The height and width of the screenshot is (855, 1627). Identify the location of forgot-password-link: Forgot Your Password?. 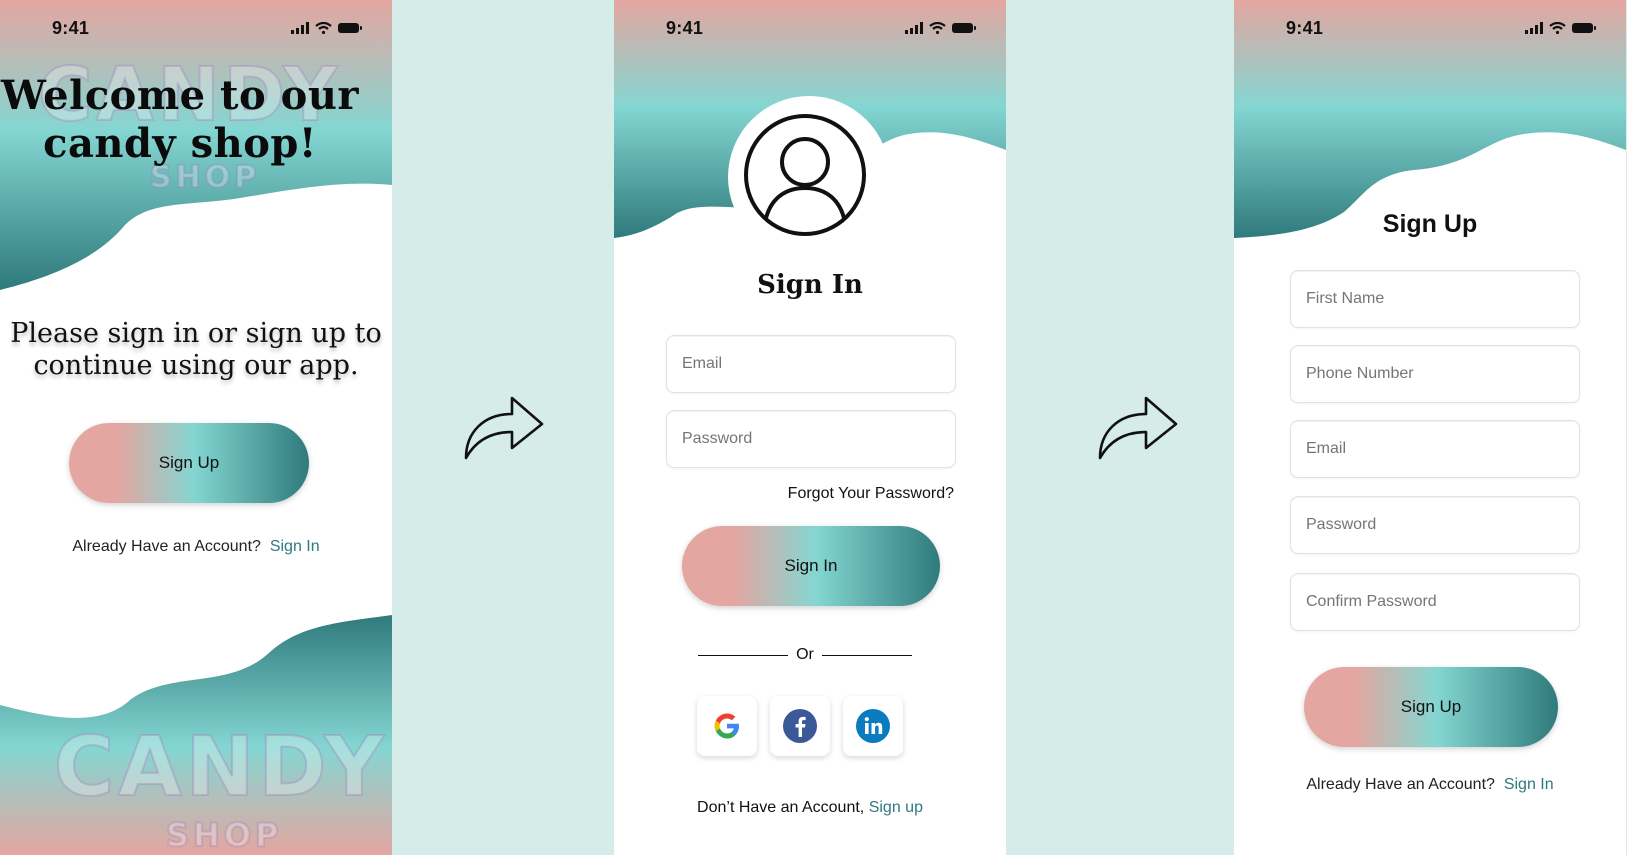
(871, 494).